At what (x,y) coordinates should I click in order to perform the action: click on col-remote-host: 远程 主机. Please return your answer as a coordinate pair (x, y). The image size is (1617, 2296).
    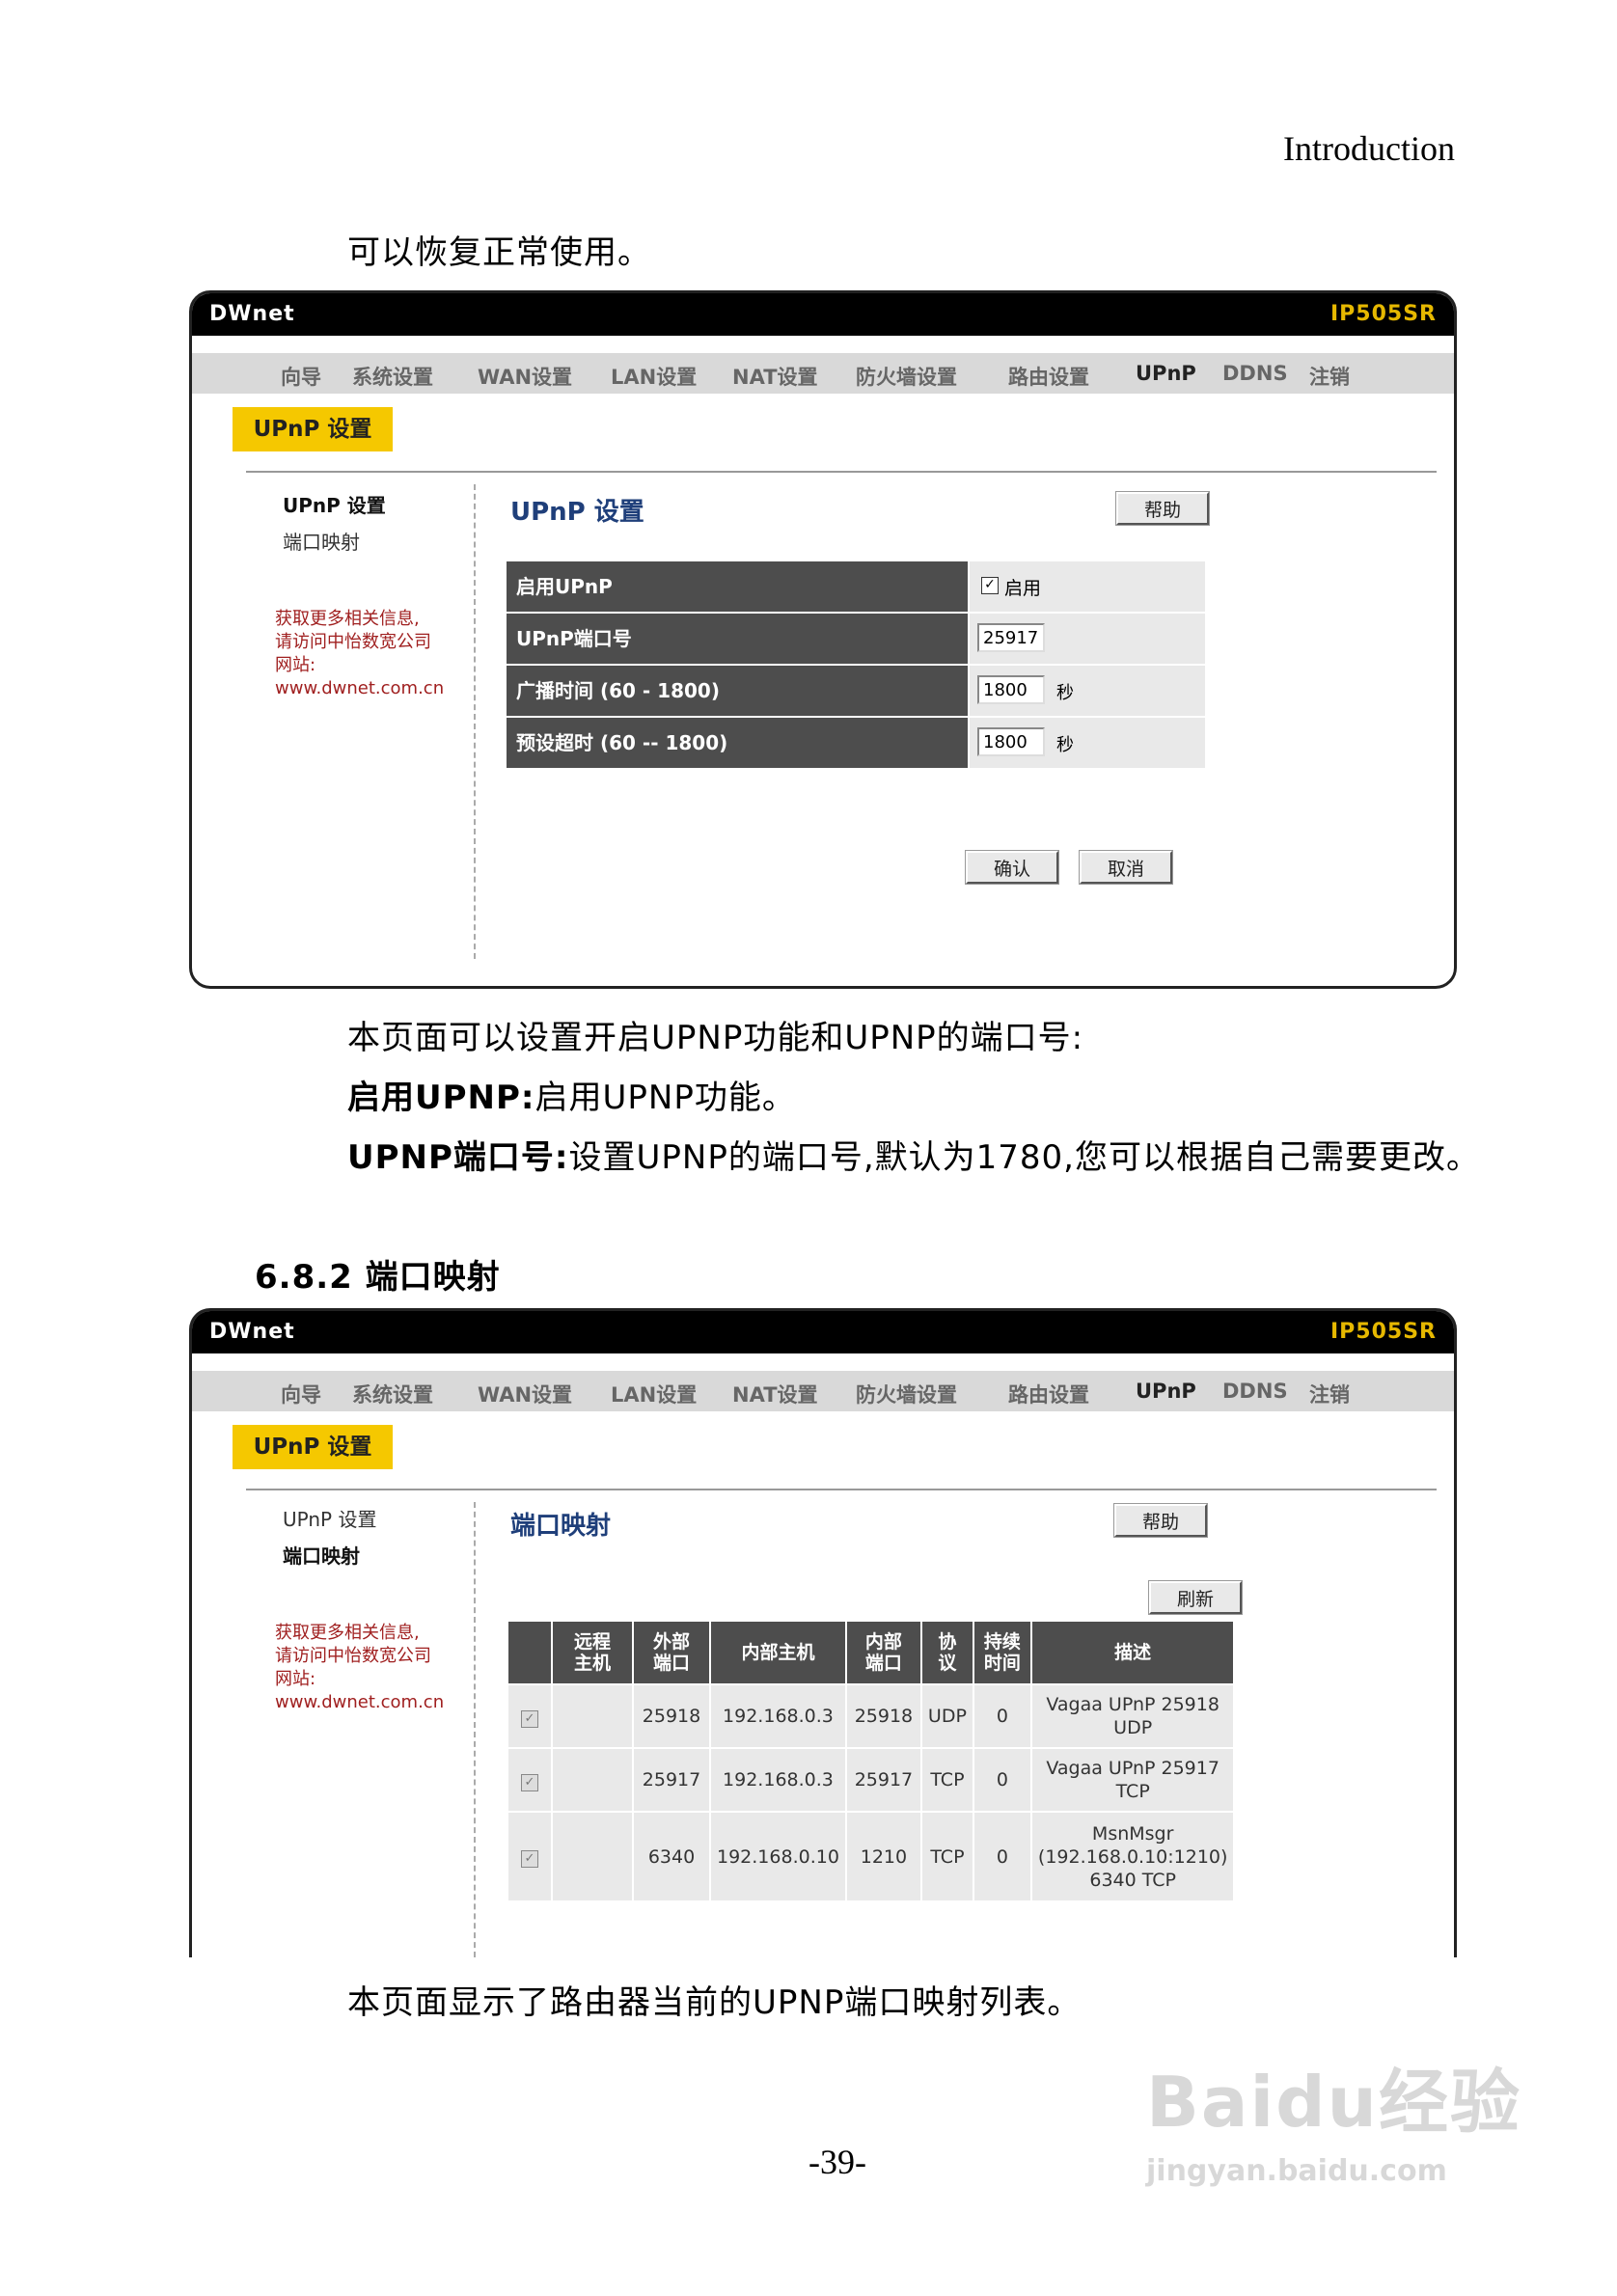
    Looking at the image, I should click on (592, 1653).